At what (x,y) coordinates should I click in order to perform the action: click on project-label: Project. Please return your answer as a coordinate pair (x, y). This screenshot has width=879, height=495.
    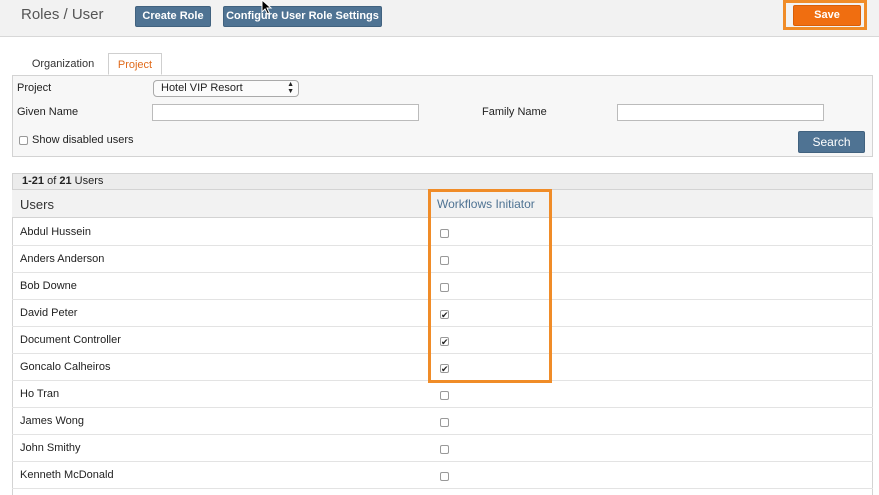
    Looking at the image, I should click on (34, 88).